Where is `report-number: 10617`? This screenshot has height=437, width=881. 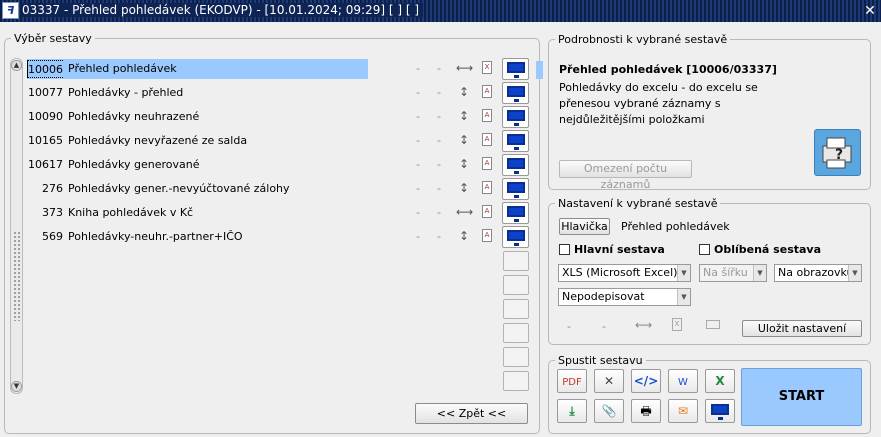 report-number: 10617 is located at coordinates (45, 164).